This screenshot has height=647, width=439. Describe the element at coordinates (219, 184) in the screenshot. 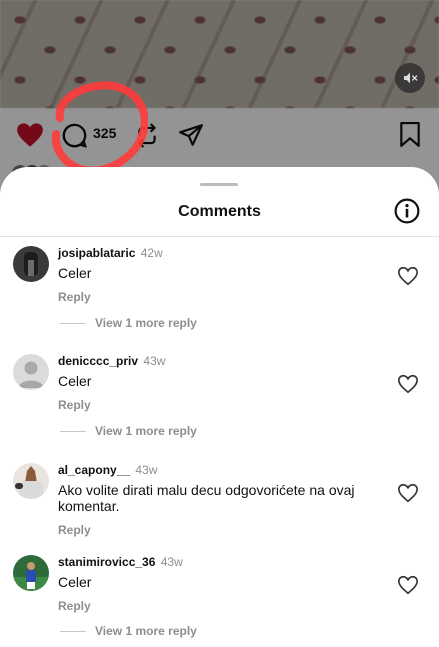

I see `sheet-grabber` at that location.